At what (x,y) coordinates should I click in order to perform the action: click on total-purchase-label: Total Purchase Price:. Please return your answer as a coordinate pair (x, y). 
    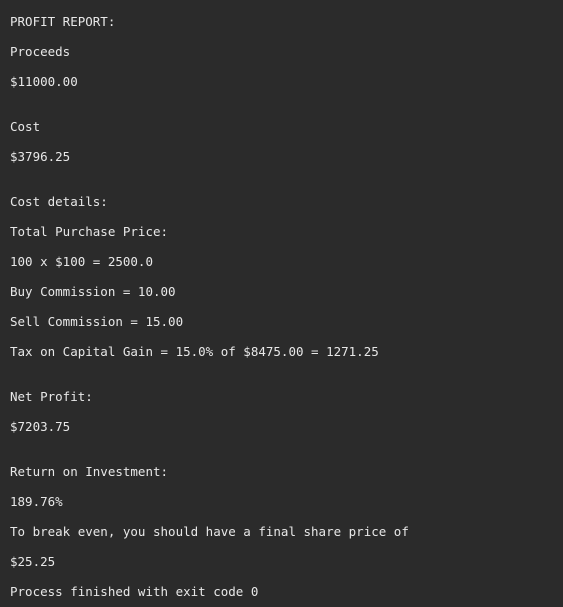
    Looking at the image, I should click on (89, 231).